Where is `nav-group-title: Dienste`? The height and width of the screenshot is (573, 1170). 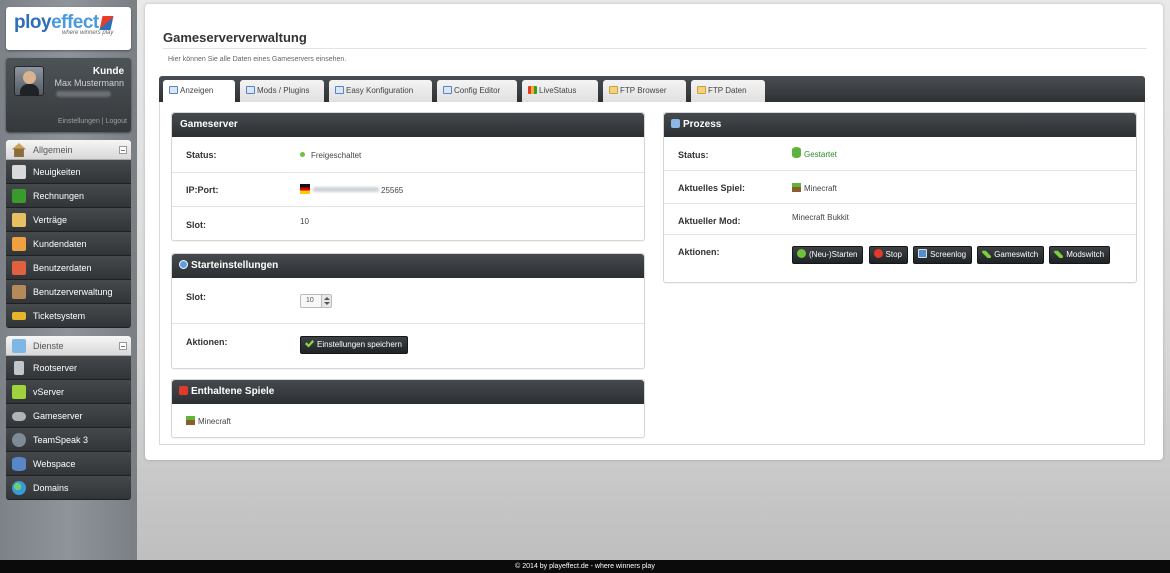 nav-group-title: Dienste is located at coordinates (48, 346).